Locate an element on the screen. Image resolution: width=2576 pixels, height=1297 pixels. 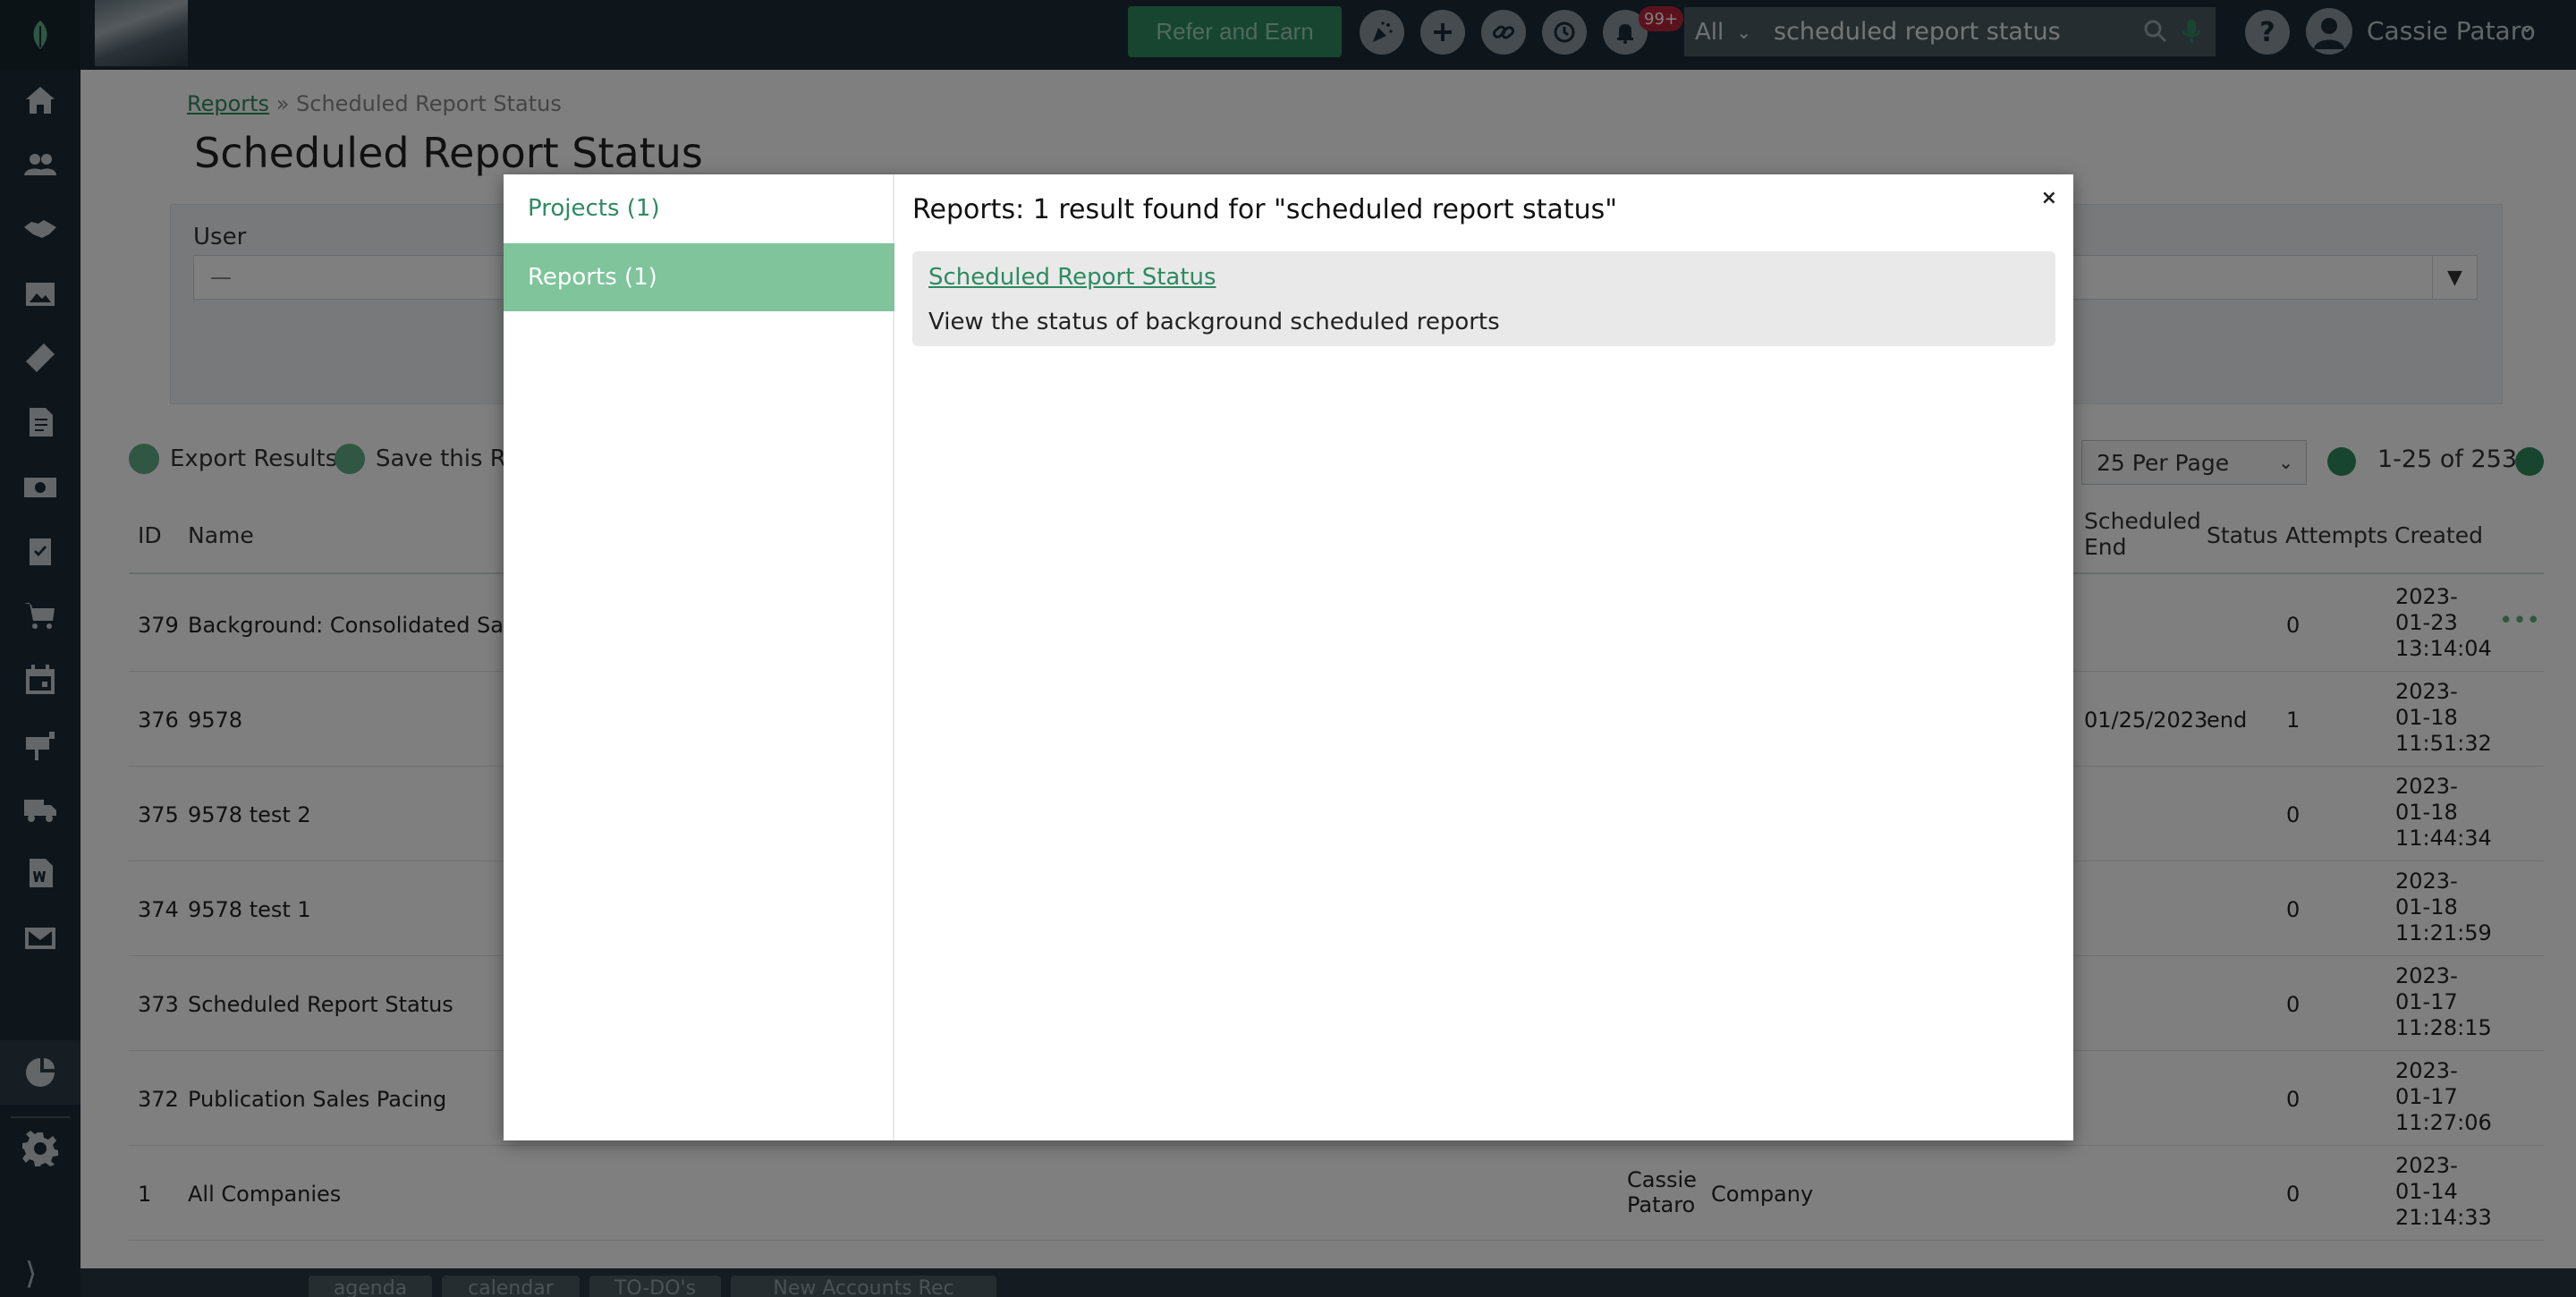
result-category-list: Projects (1) Reports (1) is located at coordinates (699, 657).